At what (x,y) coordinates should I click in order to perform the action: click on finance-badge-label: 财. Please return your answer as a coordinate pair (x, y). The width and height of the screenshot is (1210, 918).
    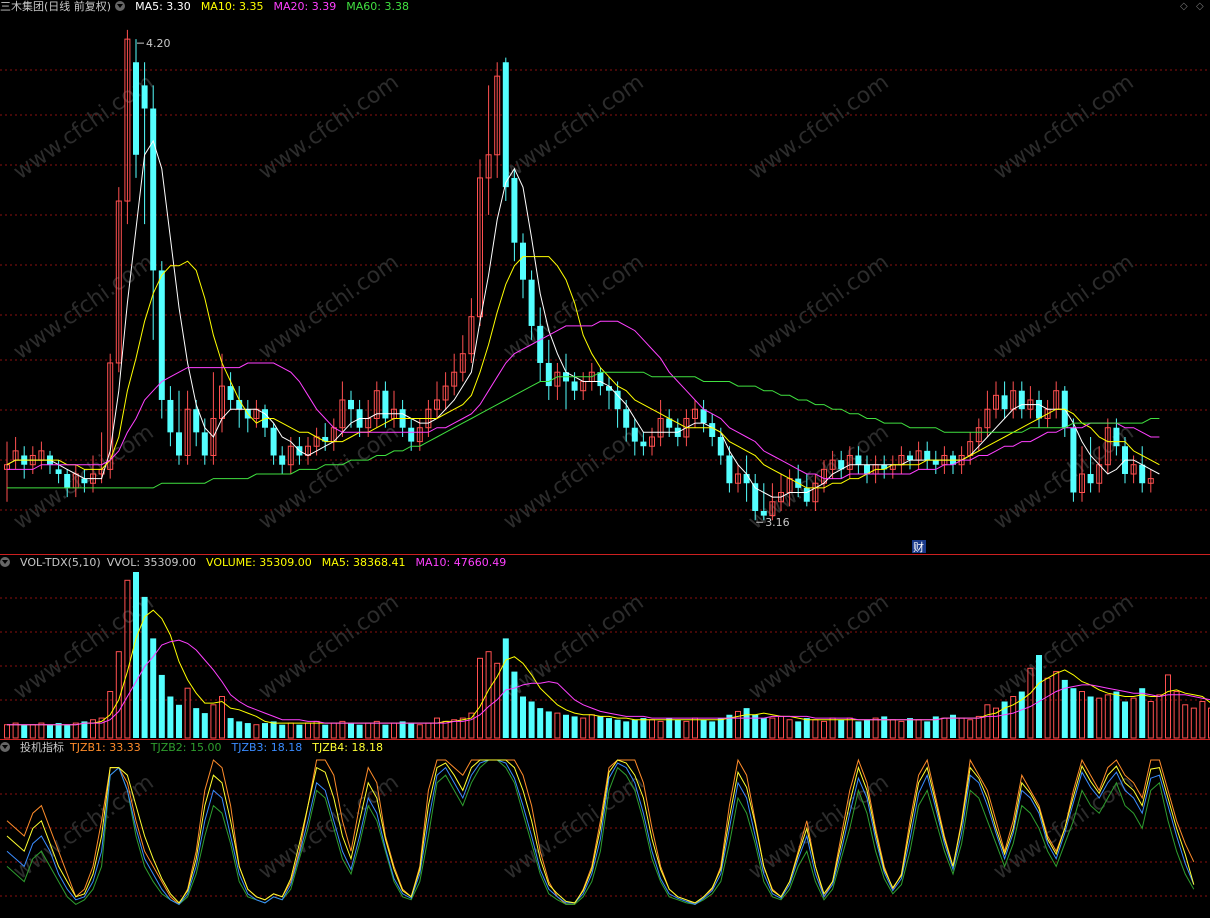
    Looking at the image, I should click on (918, 547).